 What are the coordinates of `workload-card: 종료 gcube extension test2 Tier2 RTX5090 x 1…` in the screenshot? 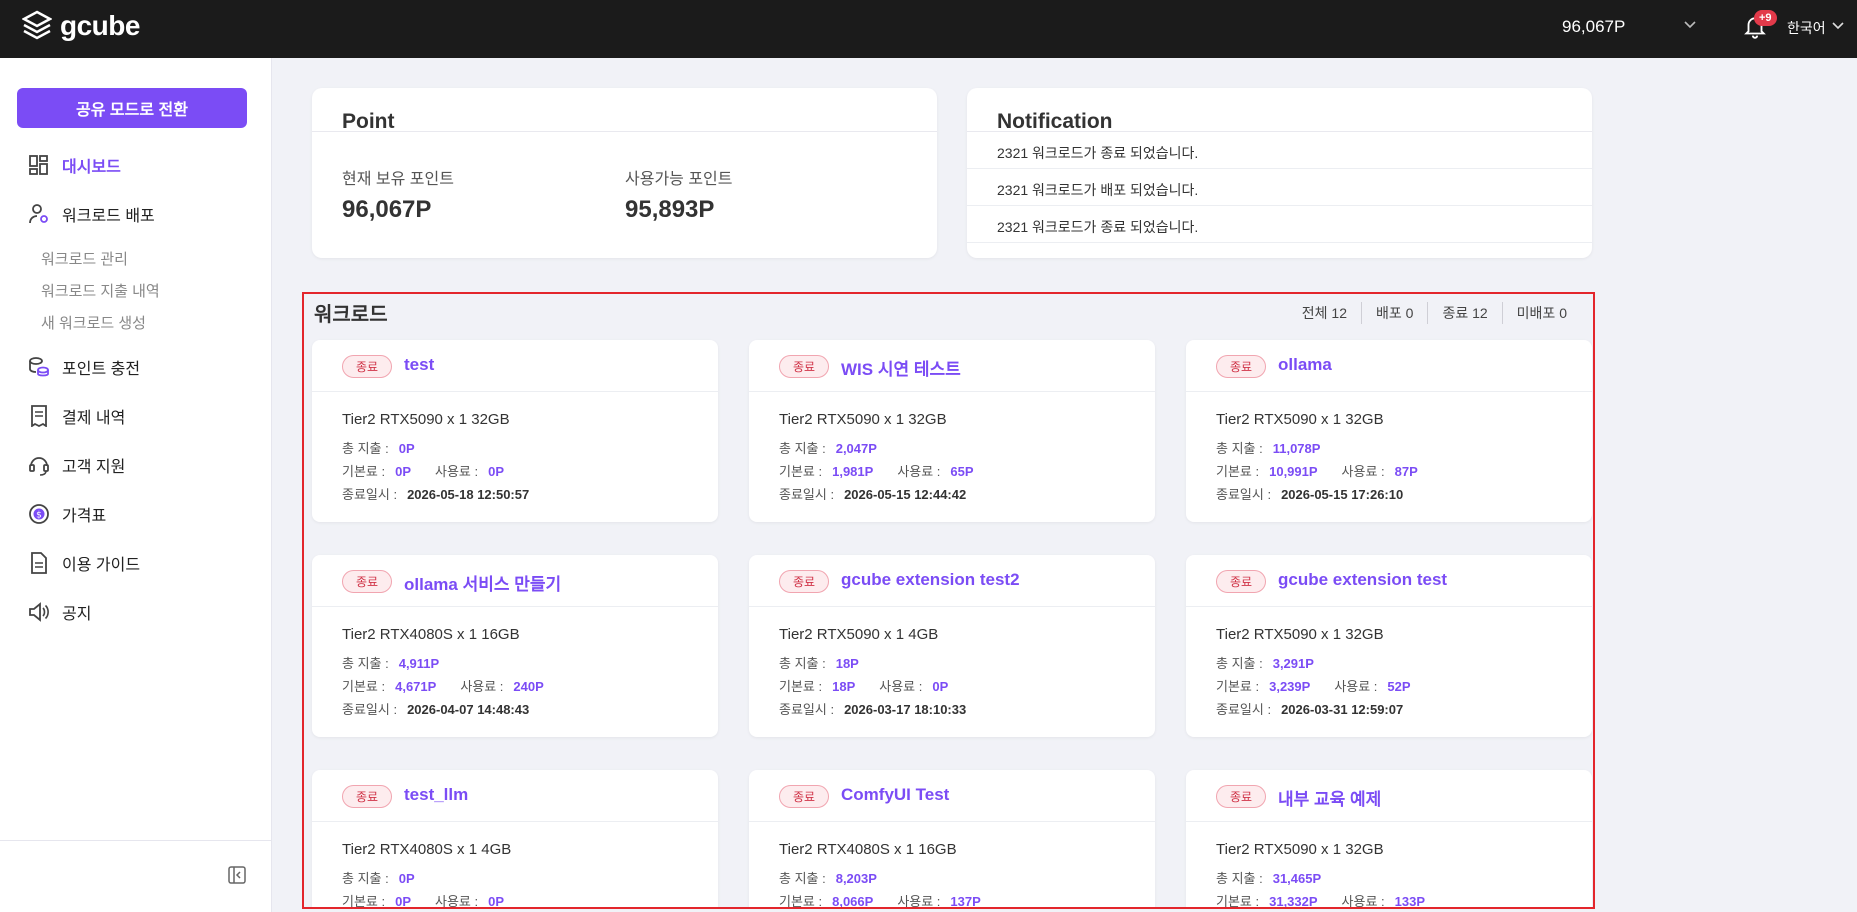 It's located at (952, 646).